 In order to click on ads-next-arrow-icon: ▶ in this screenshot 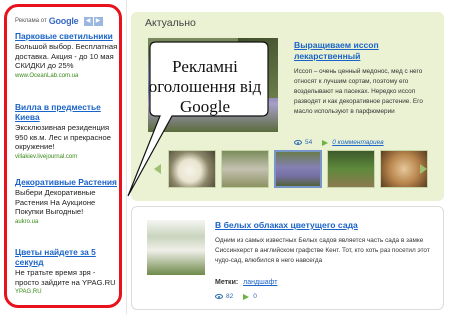, I will do `click(98, 21)`.